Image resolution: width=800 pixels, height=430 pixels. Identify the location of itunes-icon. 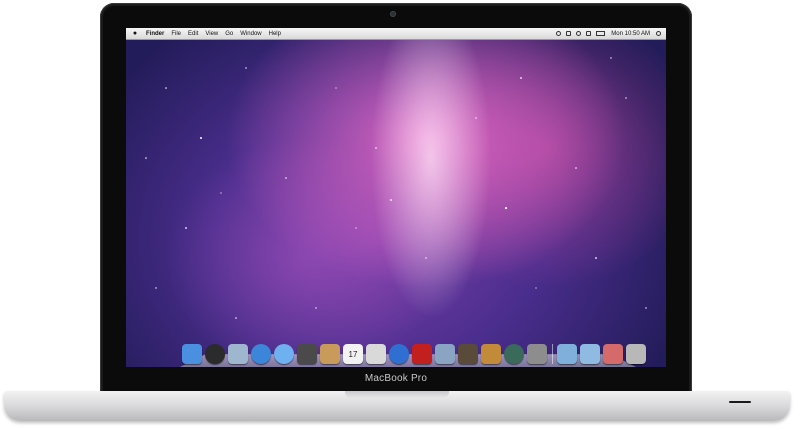
(399, 354).